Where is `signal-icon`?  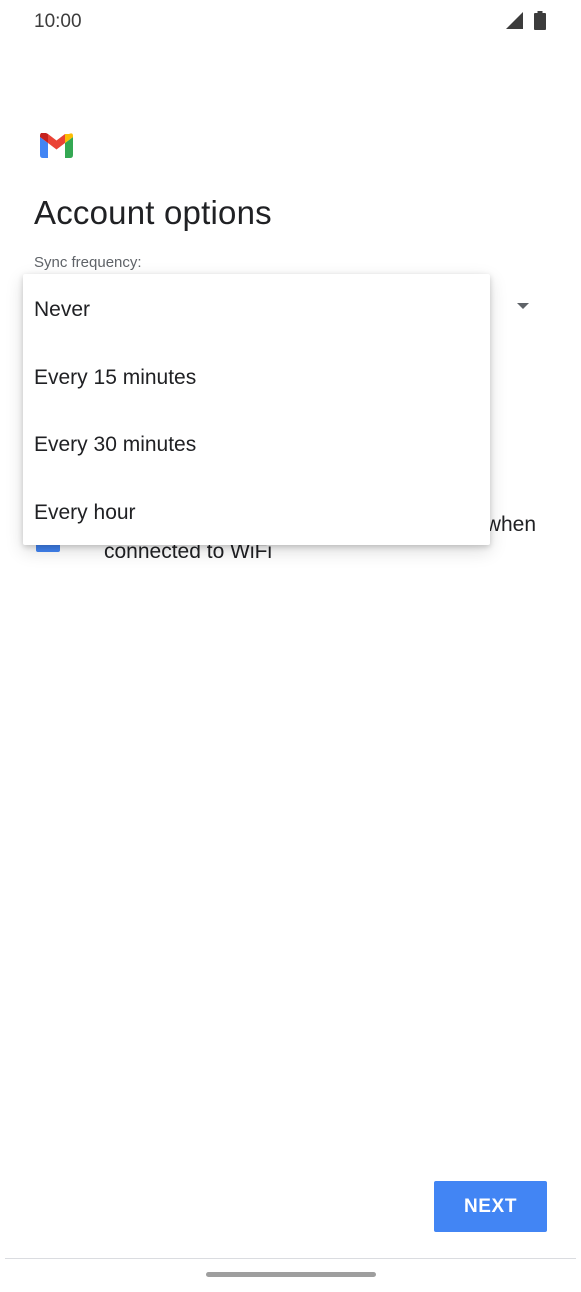 signal-icon is located at coordinates (514, 20).